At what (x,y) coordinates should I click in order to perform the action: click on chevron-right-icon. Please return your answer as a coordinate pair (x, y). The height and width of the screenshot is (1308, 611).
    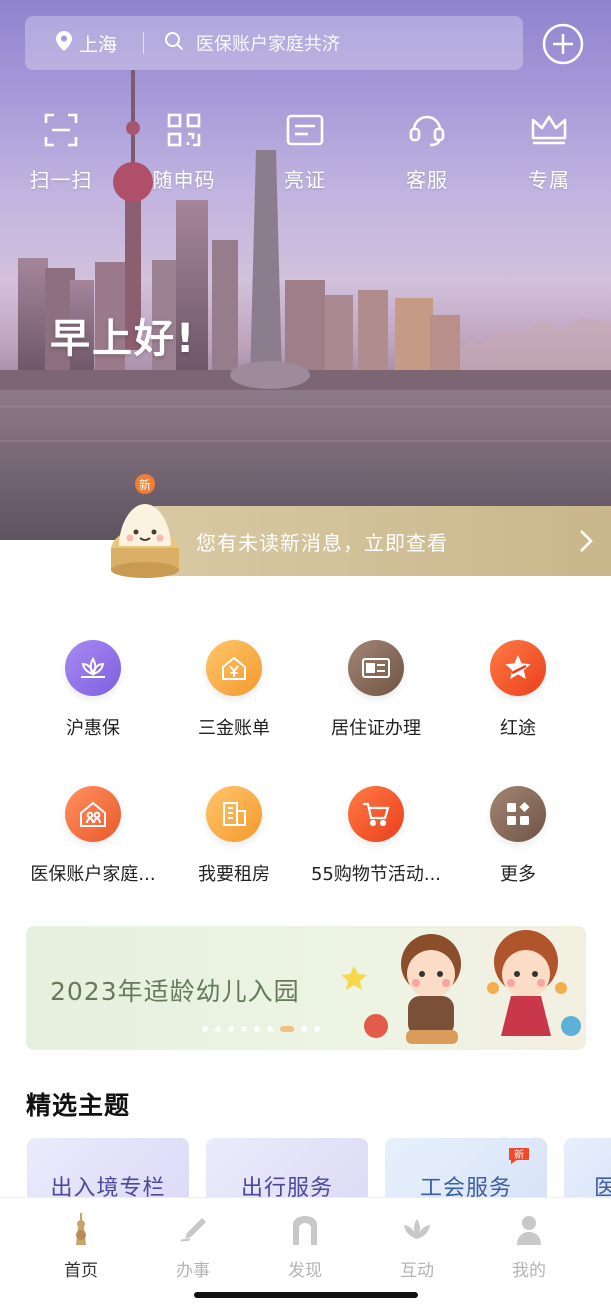
    Looking at the image, I should click on (586, 543).